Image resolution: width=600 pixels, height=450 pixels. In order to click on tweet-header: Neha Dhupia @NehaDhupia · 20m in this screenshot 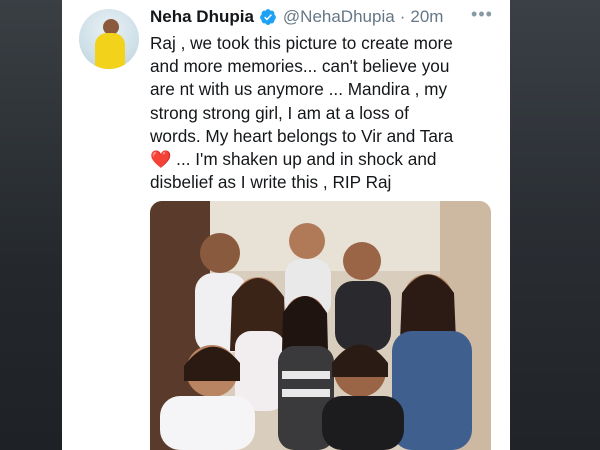, I will do `click(296, 17)`.